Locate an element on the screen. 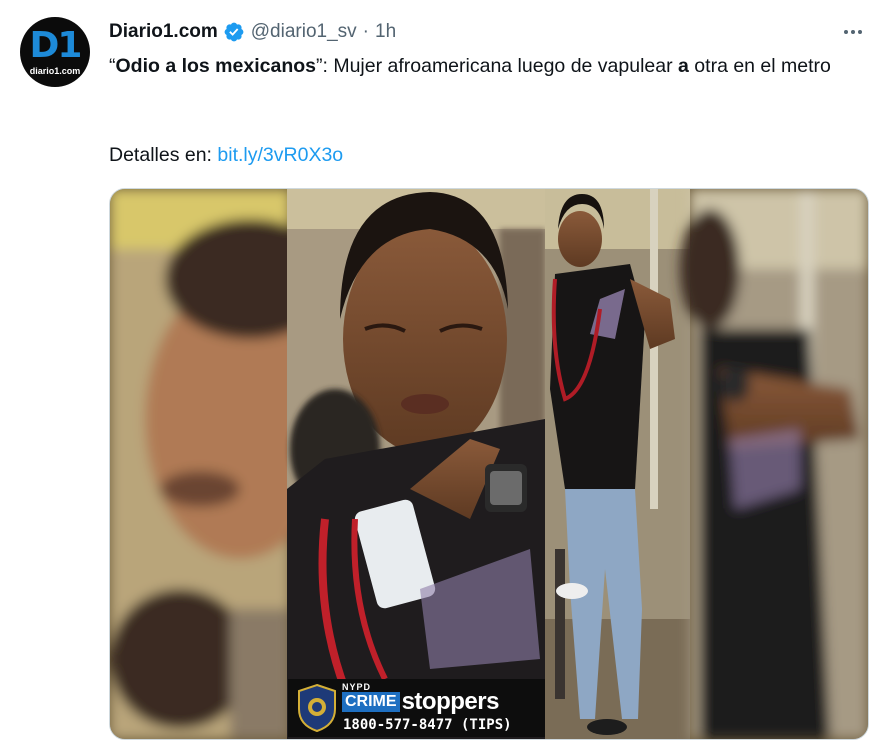 The width and height of the screenshot is (883, 751). display-name: Diario1.com is located at coordinates (163, 32).